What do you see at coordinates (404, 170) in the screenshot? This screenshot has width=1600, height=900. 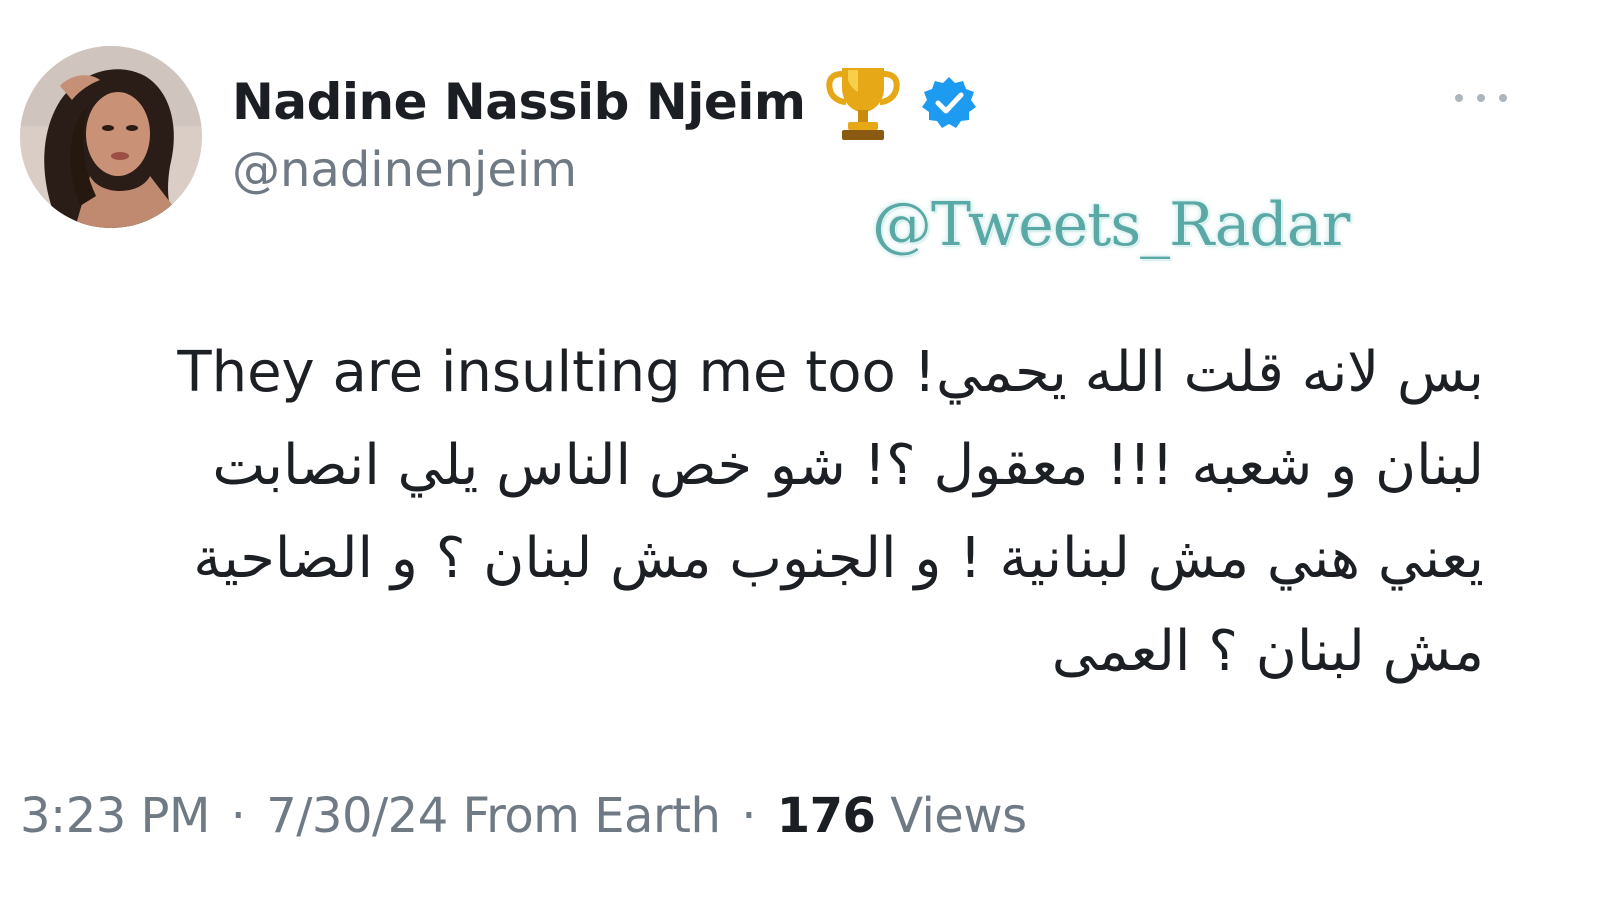 I see `user-handle: @nadinenjeim` at bounding box center [404, 170].